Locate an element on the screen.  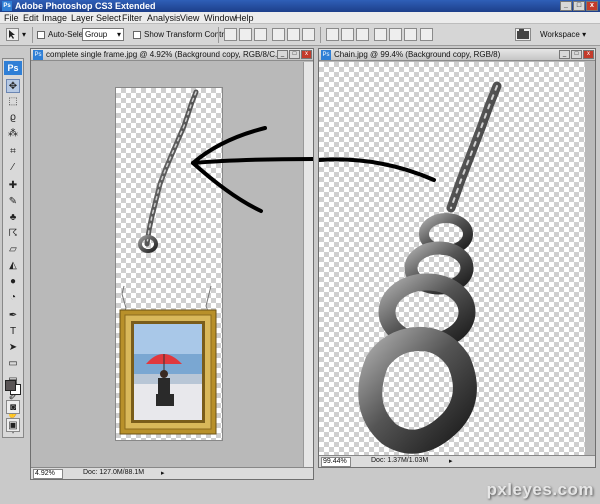
distribute-vcenter-icon is located at coordinates (347, 34).